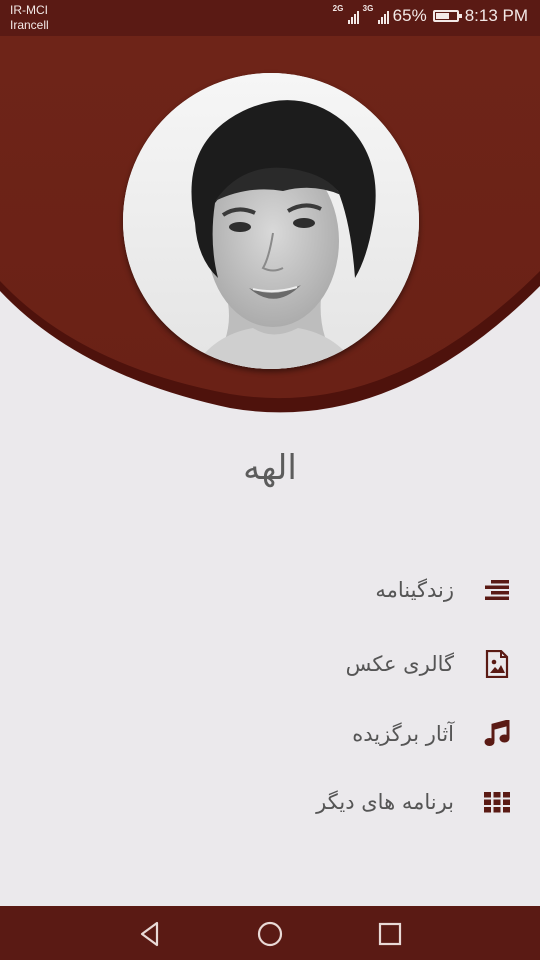 The width and height of the screenshot is (540, 960). I want to click on carrier-2: Irancell, so click(29, 25).